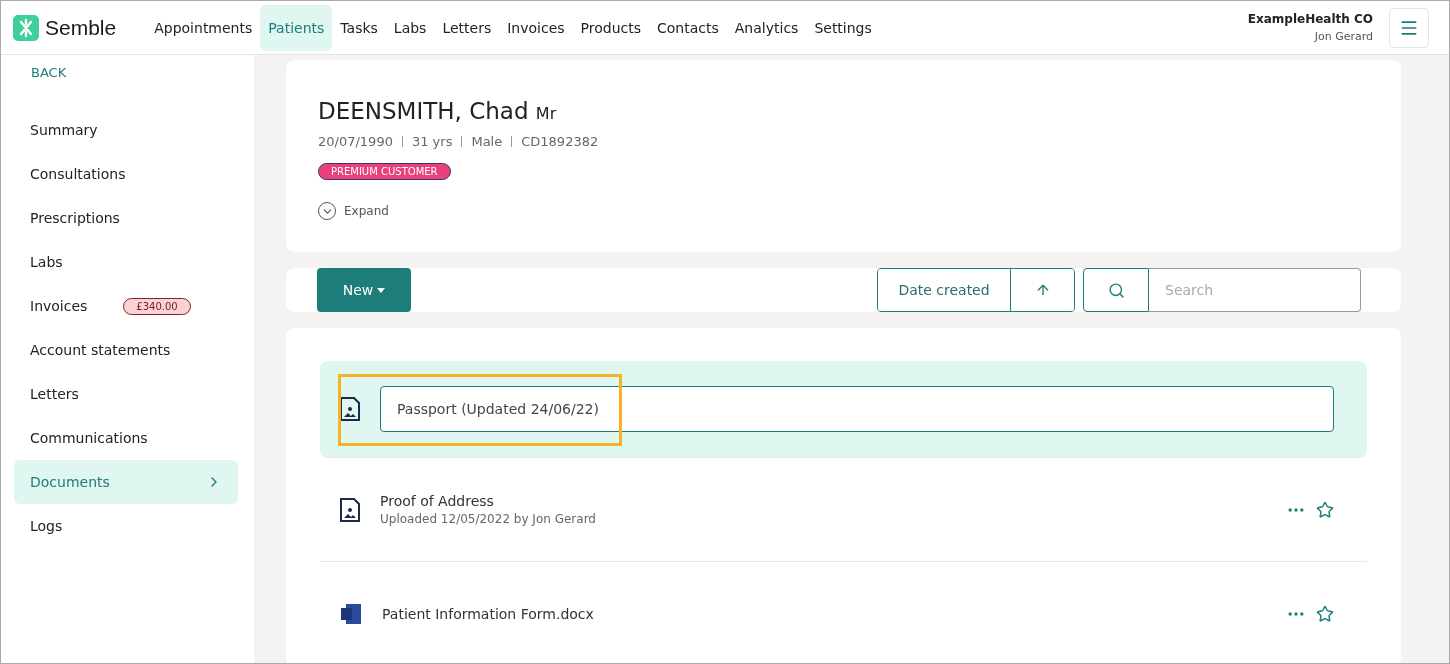 The height and width of the screenshot is (664, 1450). I want to click on sort-button: Date created, so click(944, 290).